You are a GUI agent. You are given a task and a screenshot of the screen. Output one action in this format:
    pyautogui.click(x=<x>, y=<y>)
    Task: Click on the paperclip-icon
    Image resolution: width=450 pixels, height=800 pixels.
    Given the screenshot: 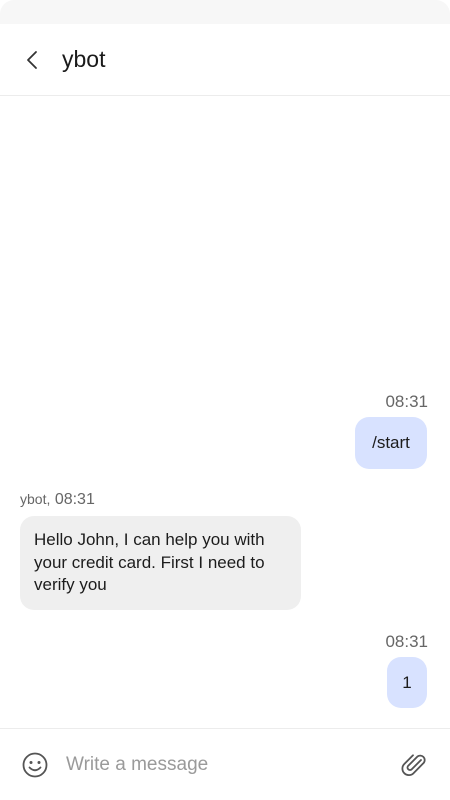 What is the action you would take?
    pyautogui.click(x=413, y=764)
    